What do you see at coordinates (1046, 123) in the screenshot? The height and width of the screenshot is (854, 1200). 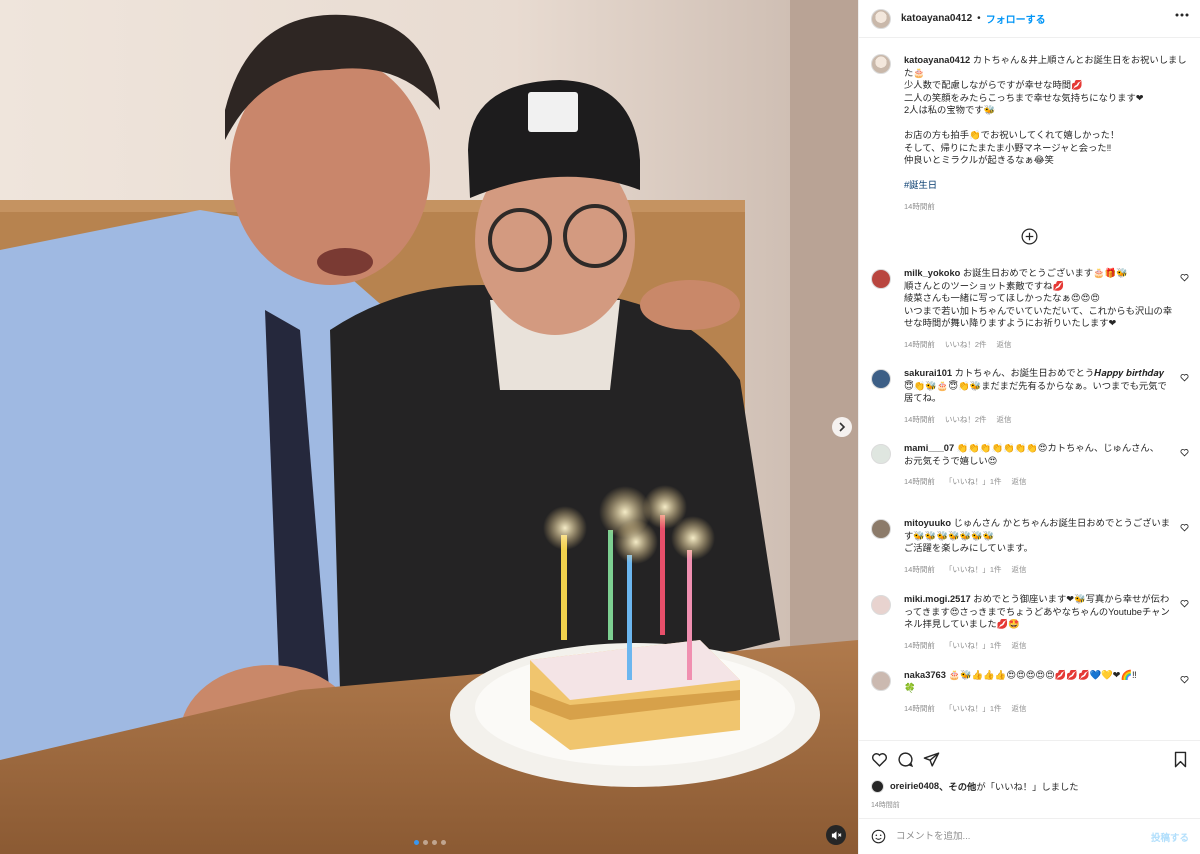 I see `caption-line` at bounding box center [1046, 123].